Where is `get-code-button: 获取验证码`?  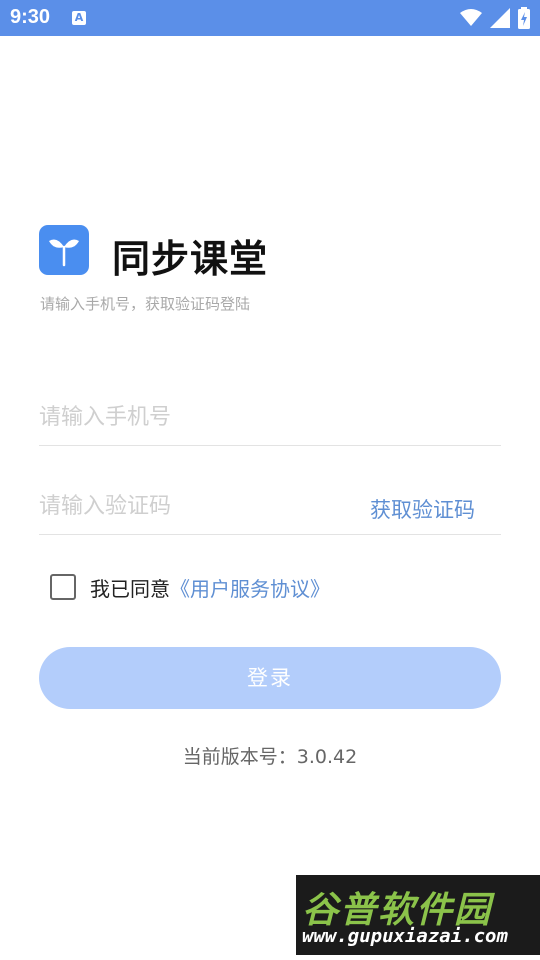
get-code-button: 获取验证码 is located at coordinates (422, 509).